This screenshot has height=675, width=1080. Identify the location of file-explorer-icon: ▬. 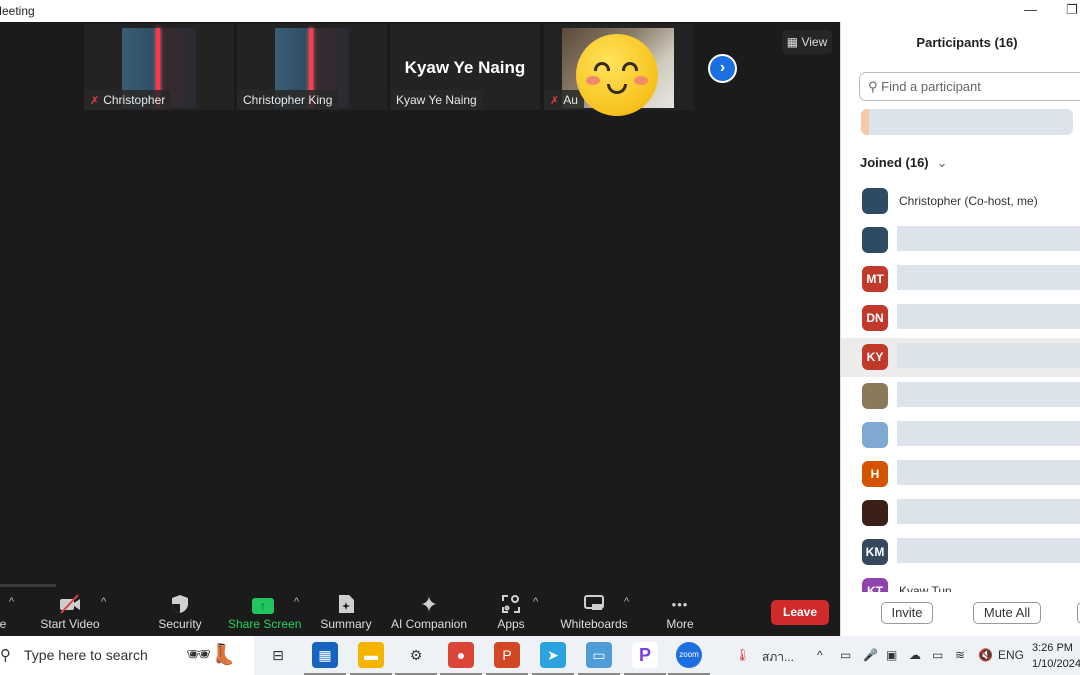
(371, 658).